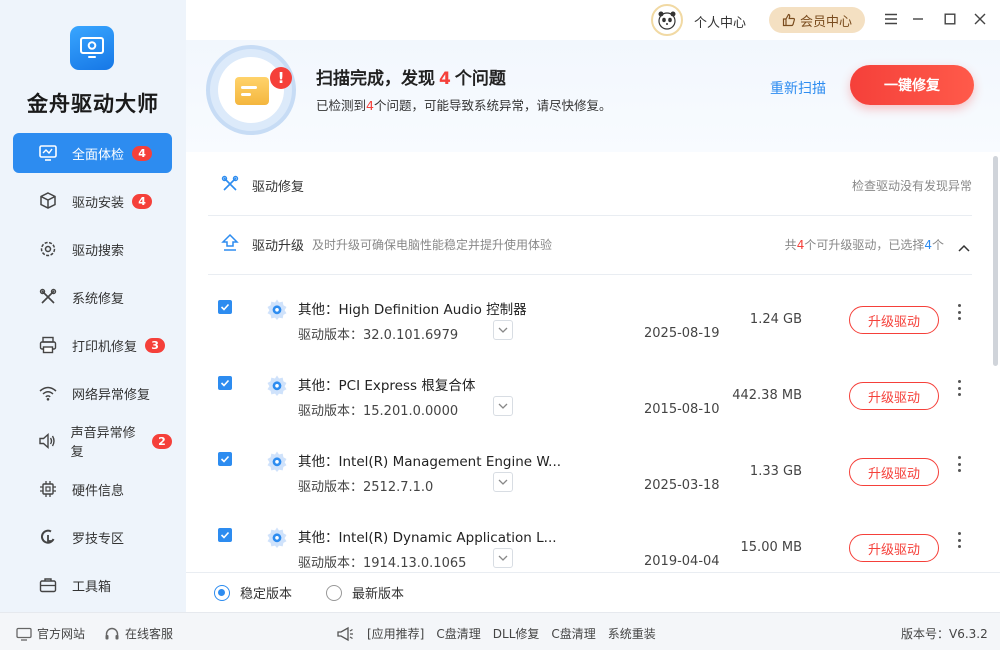 This screenshot has width=1000, height=650. What do you see at coordinates (918, 19) in the screenshot?
I see `minimize-icon` at bounding box center [918, 19].